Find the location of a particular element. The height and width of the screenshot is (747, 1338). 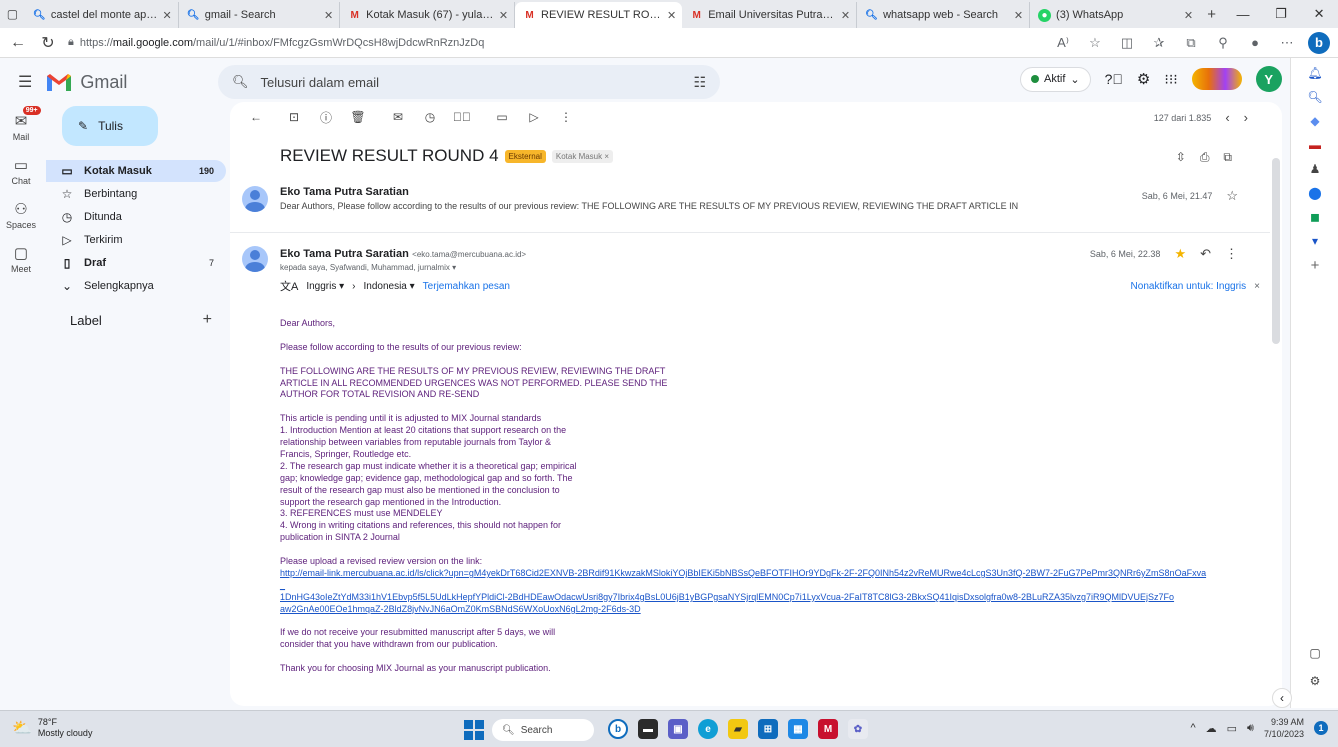

teams-chat-icon: ▣ is located at coordinates (678, 729).